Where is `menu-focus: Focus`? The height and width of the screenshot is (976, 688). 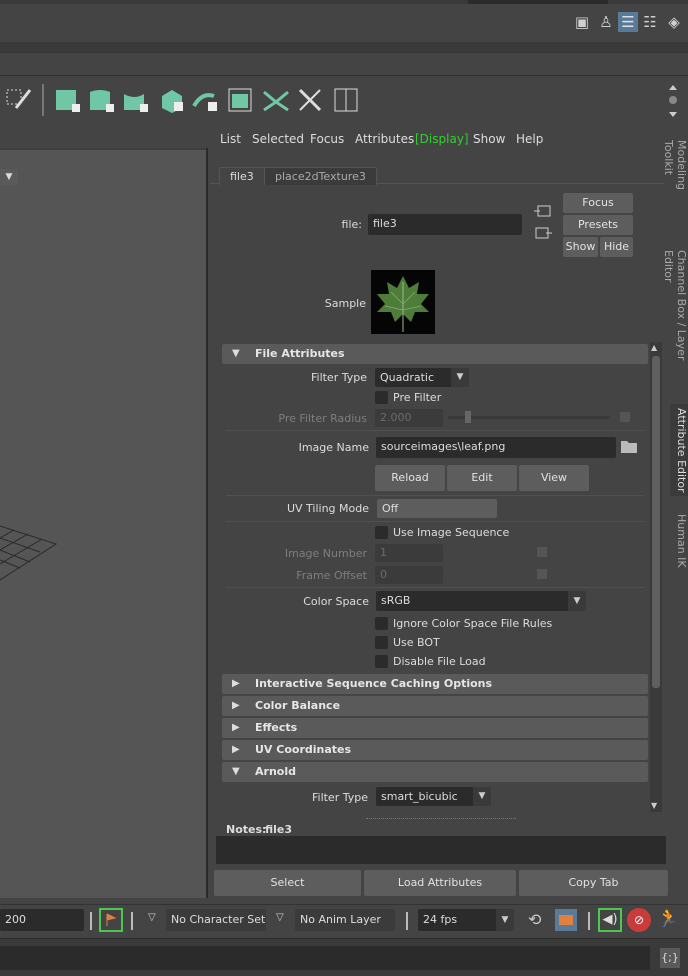 menu-focus: Focus is located at coordinates (327, 139).